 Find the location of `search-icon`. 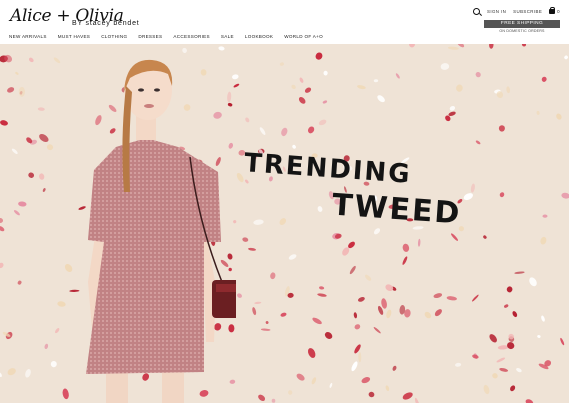

search-icon is located at coordinates (477, 11).